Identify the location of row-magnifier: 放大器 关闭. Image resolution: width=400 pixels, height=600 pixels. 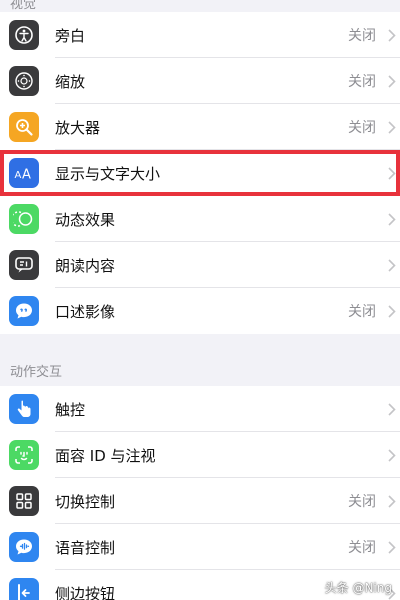
(200, 127).